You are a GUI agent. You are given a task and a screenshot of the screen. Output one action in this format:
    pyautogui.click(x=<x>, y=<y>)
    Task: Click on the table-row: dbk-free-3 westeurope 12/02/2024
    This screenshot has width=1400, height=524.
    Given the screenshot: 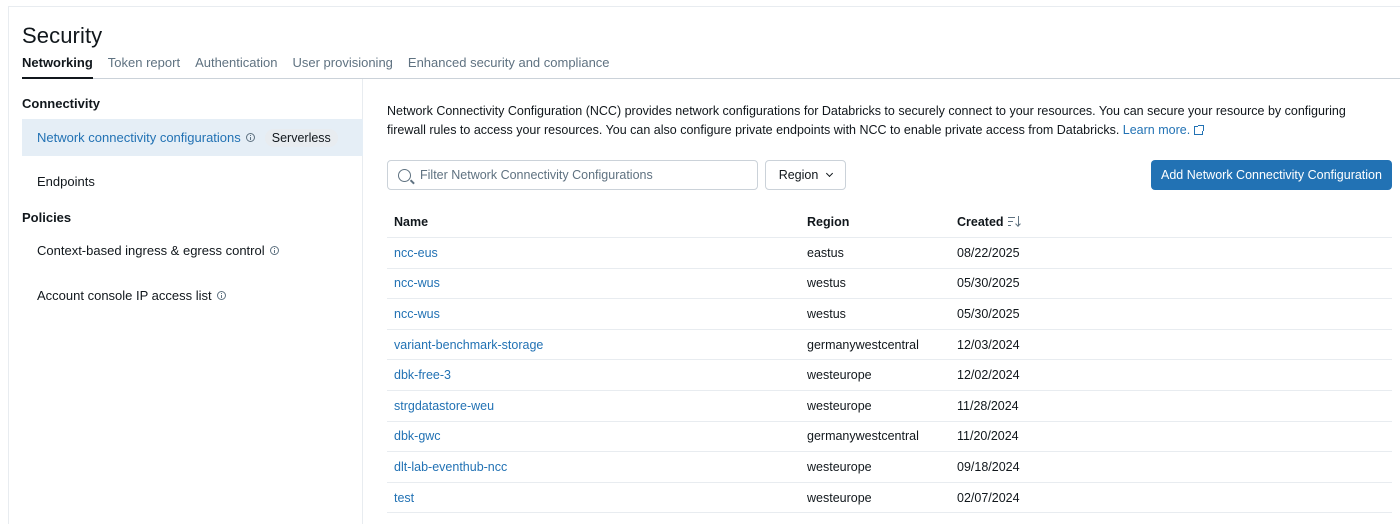 What is the action you would take?
    pyautogui.click(x=889, y=375)
    